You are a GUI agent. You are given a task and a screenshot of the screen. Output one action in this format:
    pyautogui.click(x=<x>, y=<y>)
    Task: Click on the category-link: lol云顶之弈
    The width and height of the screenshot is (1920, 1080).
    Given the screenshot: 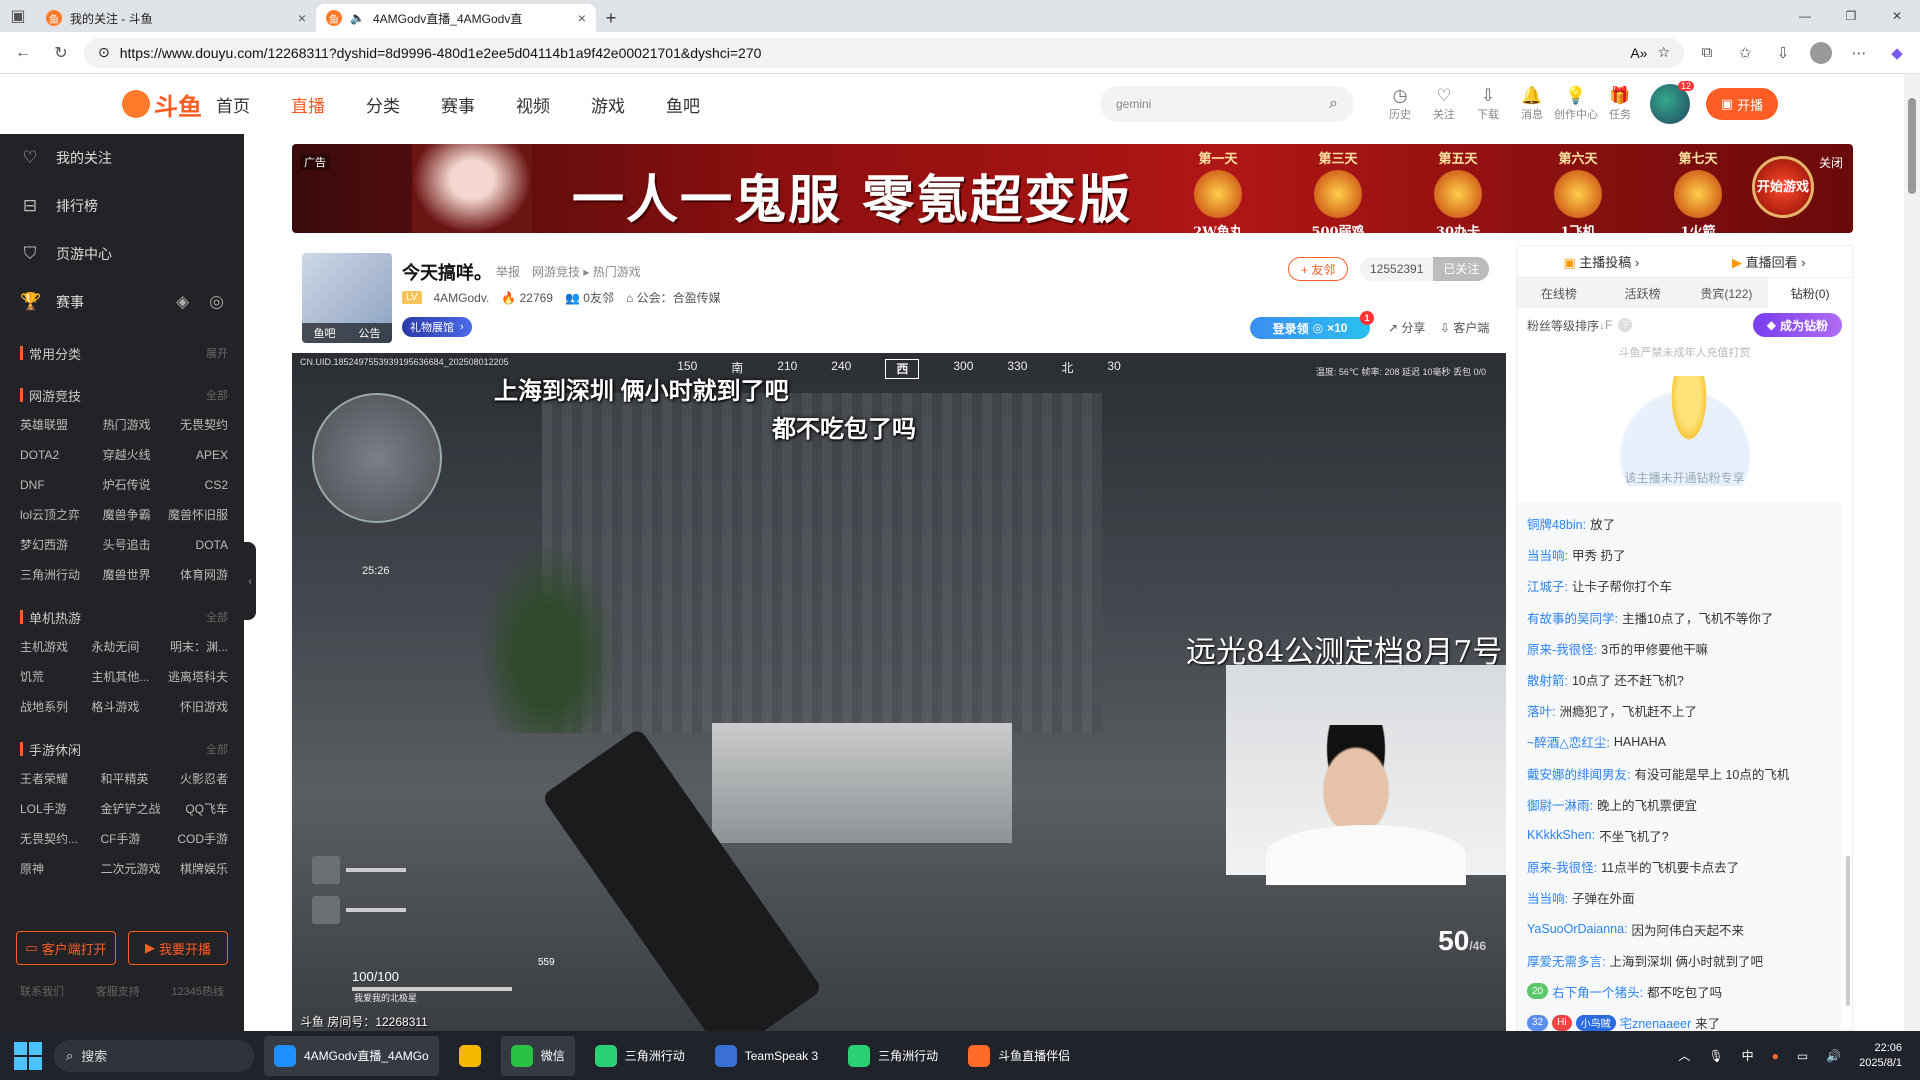 What is the action you would take?
    pyautogui.click(x=54, y=515)
    